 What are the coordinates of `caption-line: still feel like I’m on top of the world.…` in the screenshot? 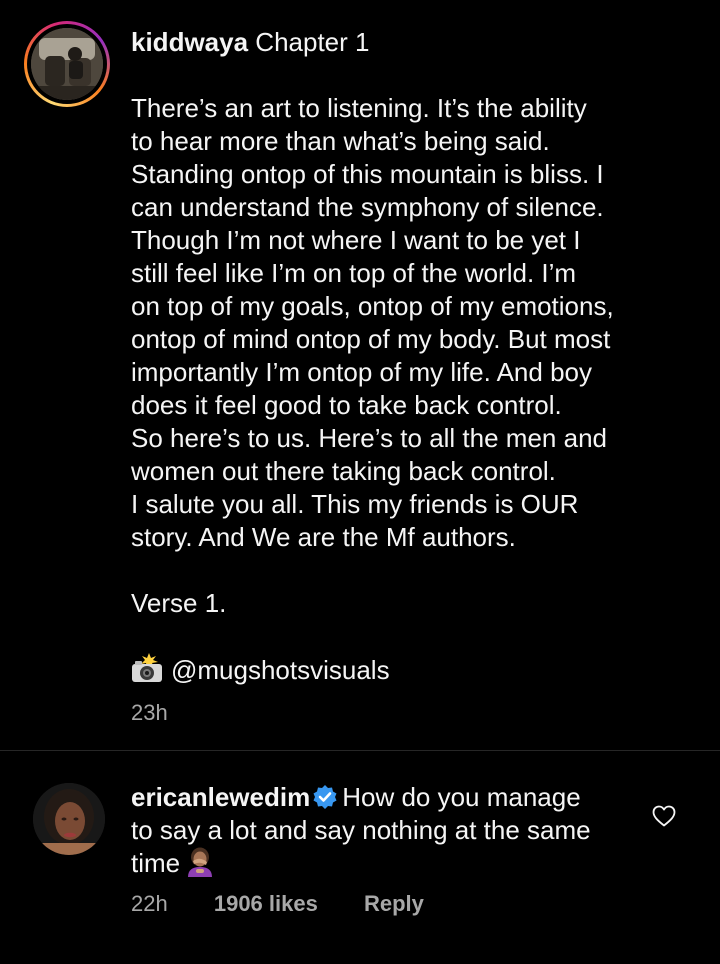 It's located at (354, 273).